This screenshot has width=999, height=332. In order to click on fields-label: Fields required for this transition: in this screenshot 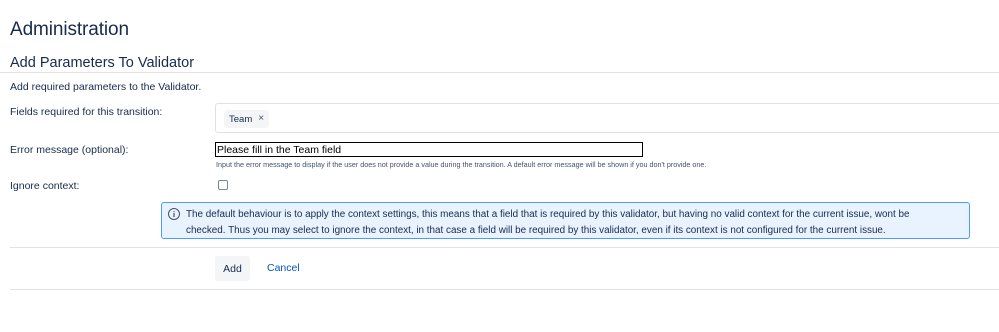, I will do `click(86, 112)`.